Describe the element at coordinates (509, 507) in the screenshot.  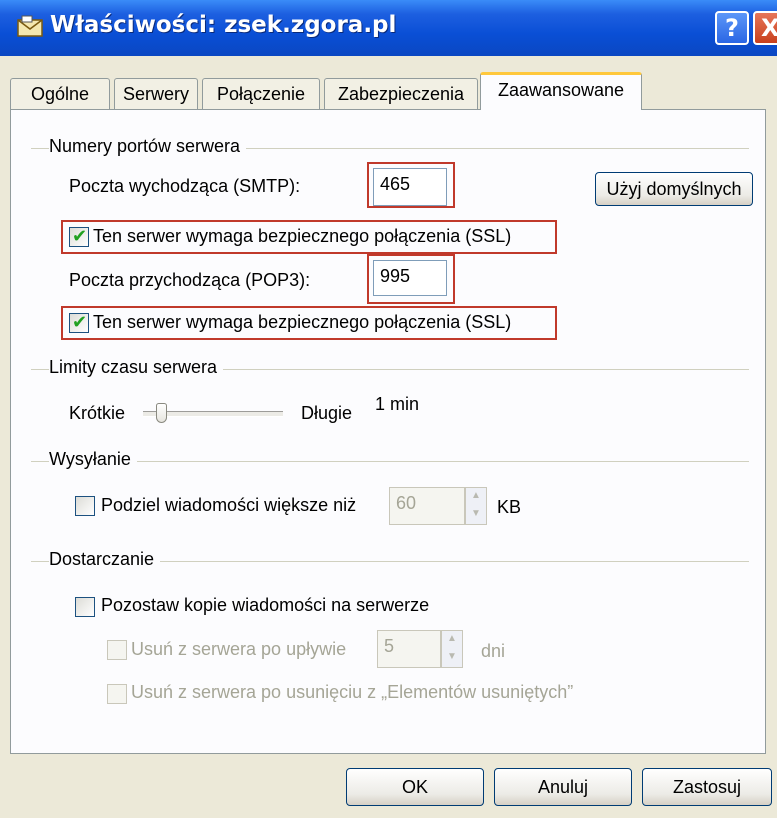
I see `kb-unit-label: KB` at that location.